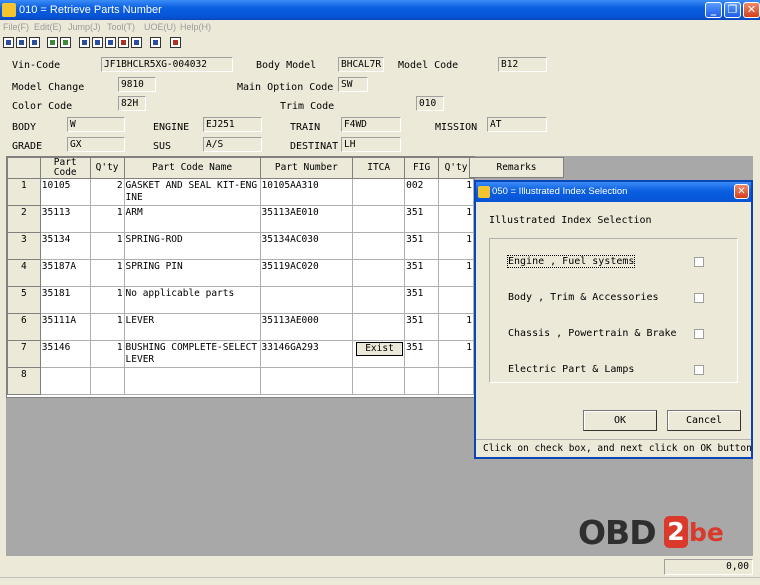 The height and width of the screenshot is (585, 760). I want to click on logo-obd: OBD, so click(617, 532).